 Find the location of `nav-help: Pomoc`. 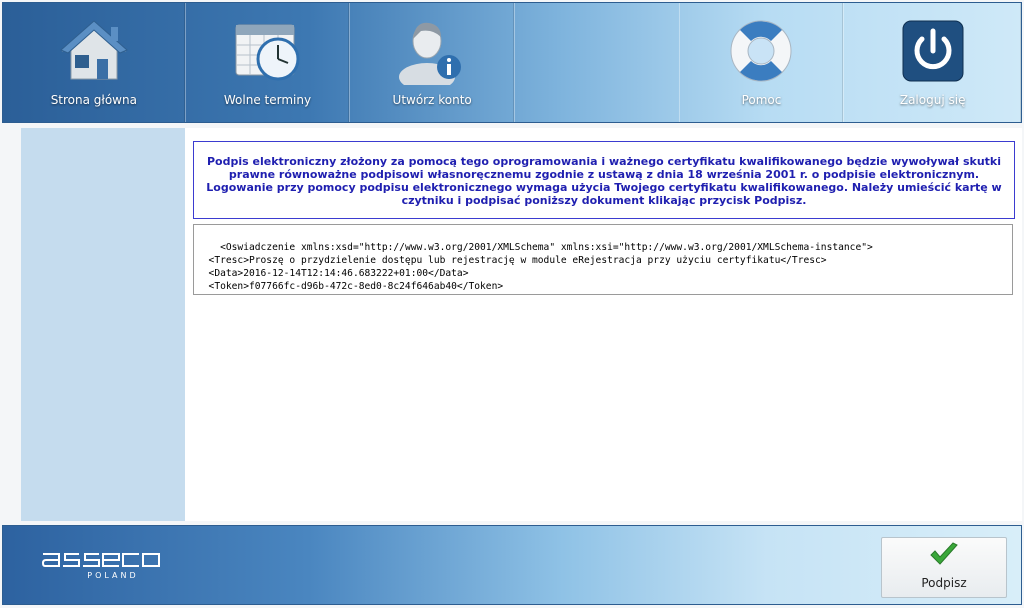

nav-help: Pomoc is located at coordinates (762, 62).